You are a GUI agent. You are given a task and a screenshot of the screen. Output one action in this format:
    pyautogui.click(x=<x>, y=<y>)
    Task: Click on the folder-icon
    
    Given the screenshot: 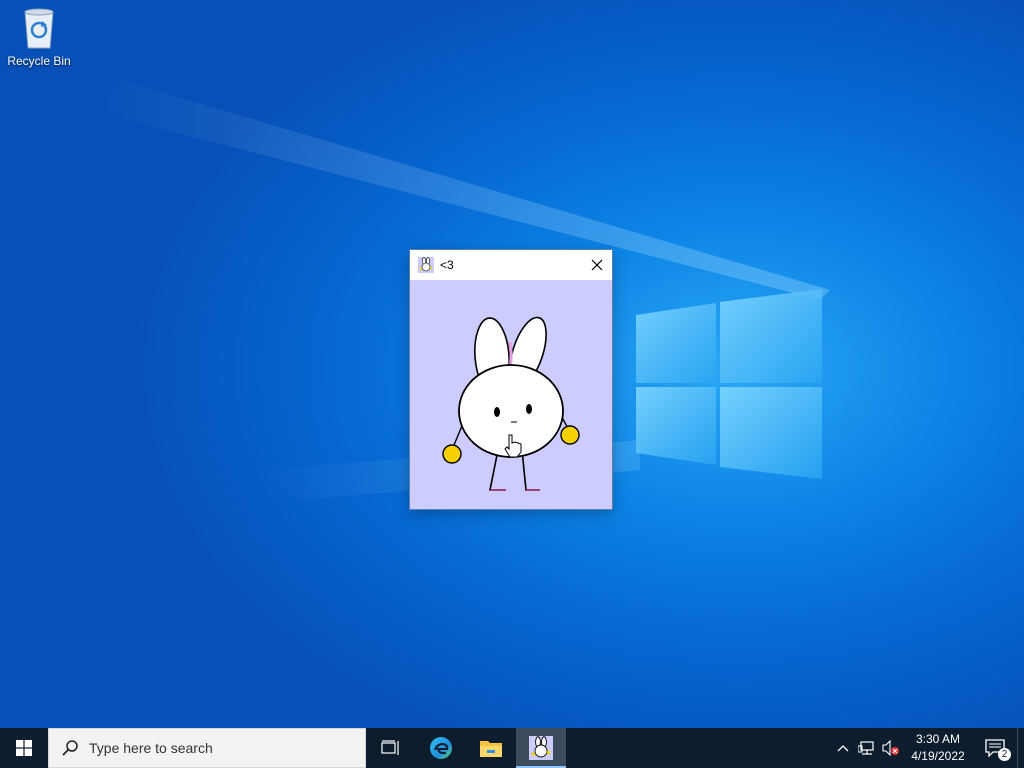 What is the action you would take?
    pyautogui.click(x=491, y=749)
    